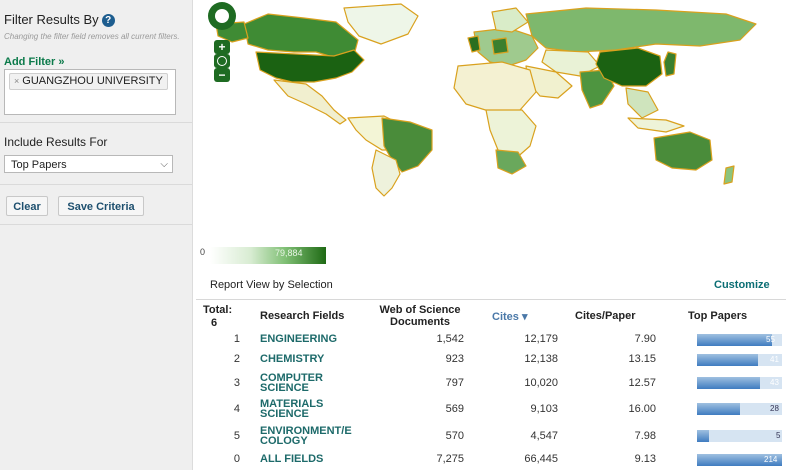 The height and width of the screenshot is (470, 786). Describe the element at coordinates (645, 459) in the screenshot. I see `row-cites-per-paper: 9.13` at that location.